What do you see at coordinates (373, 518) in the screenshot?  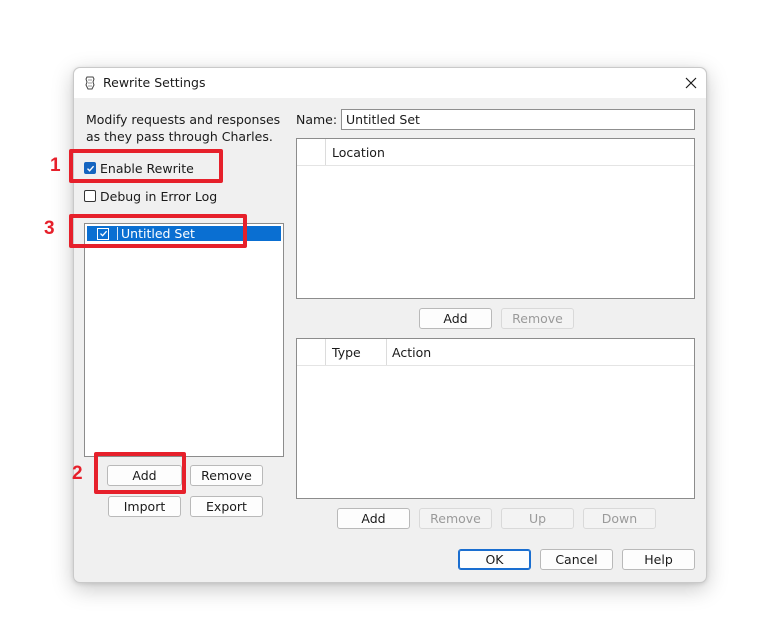 I see `add-rule-button: Add` at bounding box center [373, 518].